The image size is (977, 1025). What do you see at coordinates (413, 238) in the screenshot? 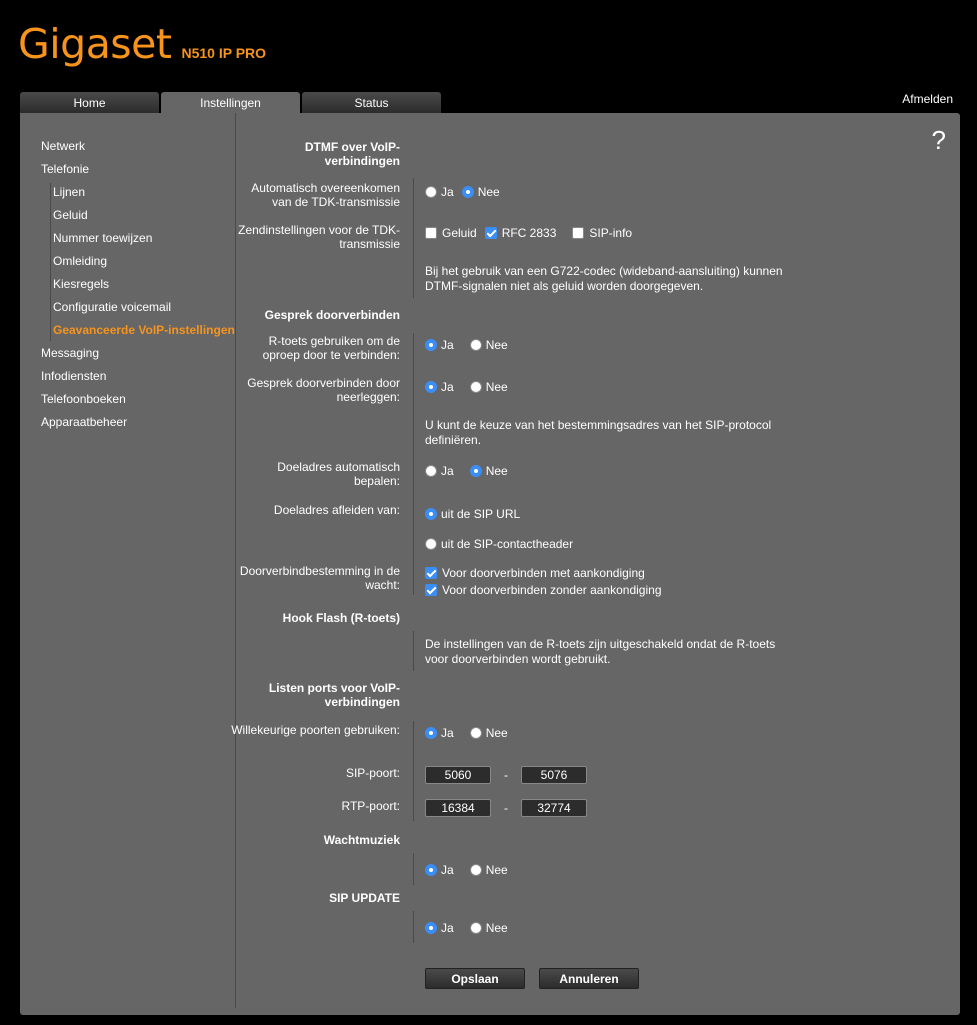
I see `divider-dtmf` at bounding box center [413, 238].